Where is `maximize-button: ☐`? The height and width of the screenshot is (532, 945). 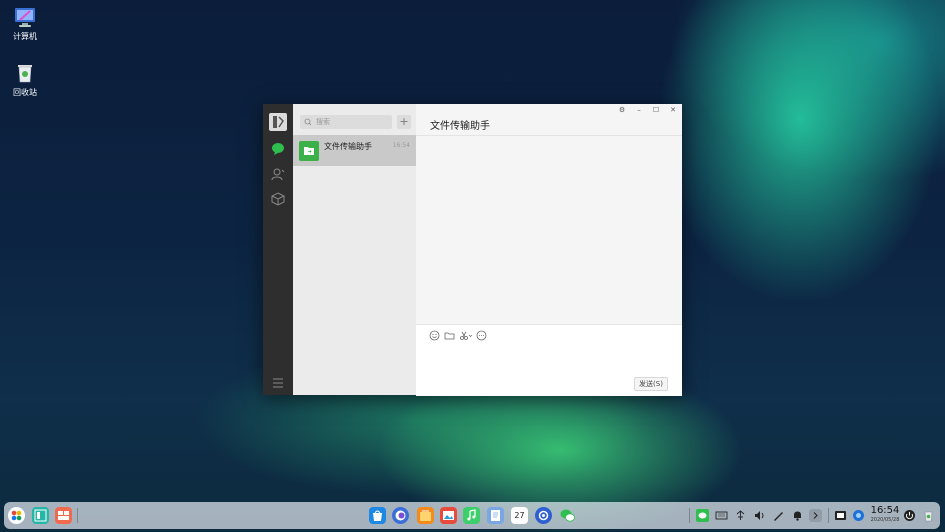
maximize-button: ☐ is located at coordinates (656, 110).